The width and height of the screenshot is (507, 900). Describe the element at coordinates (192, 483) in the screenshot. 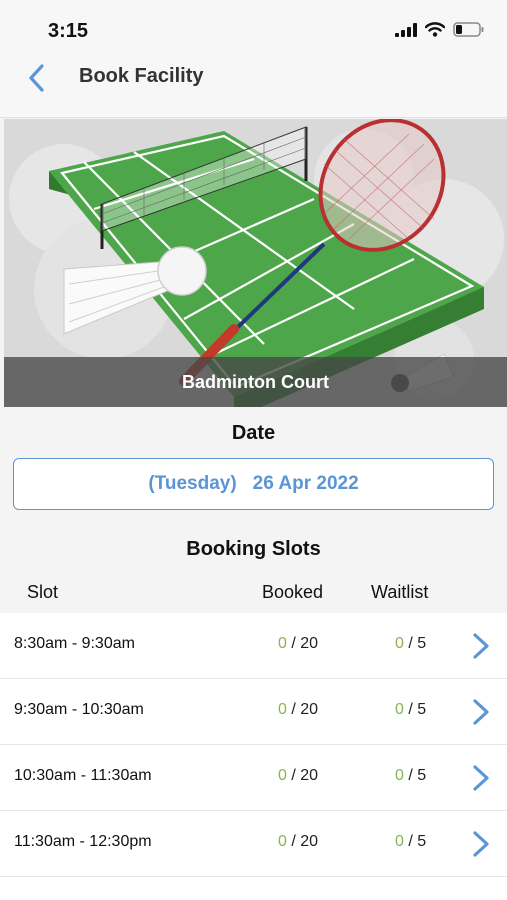

I see `date-weekday: (Tuesday)` at that location.